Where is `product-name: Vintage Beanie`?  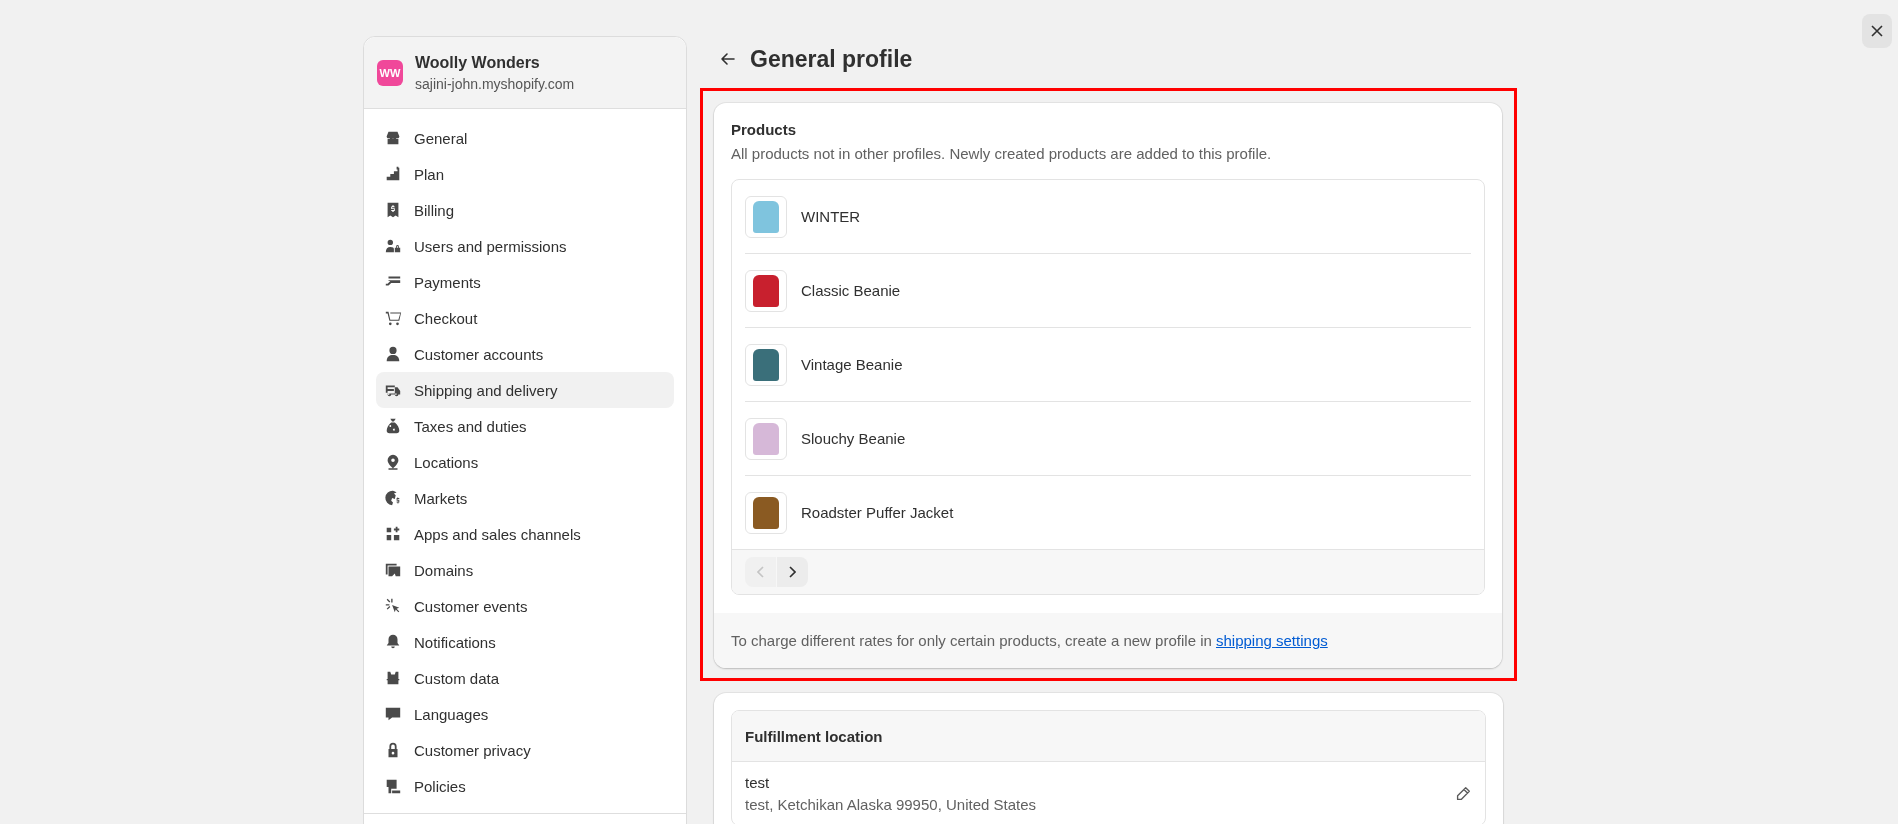 product-name: Vintage Beanie is located at coordinates (852, 364).